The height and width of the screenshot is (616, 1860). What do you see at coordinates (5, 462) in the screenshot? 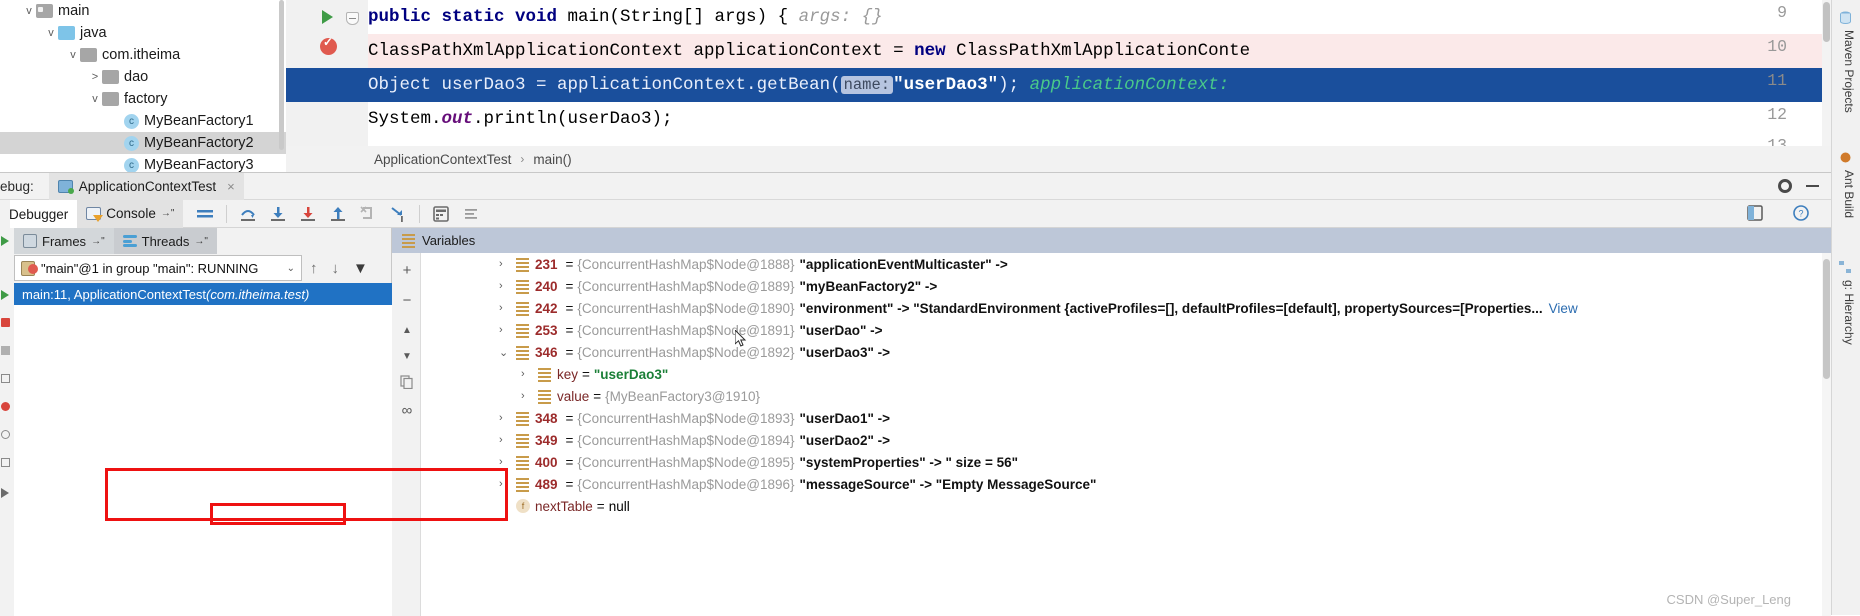
I see `left-evaluate-icon` at bounding box center [5, 462].